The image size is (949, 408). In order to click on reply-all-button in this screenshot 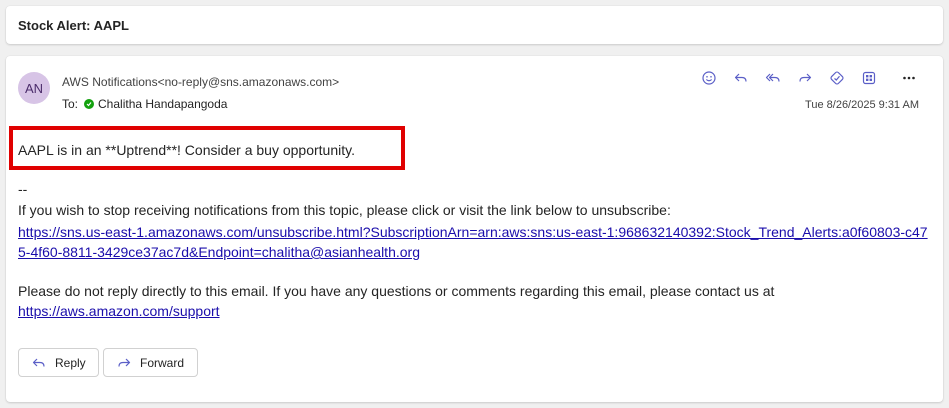, I will do `click(773, 78)`.